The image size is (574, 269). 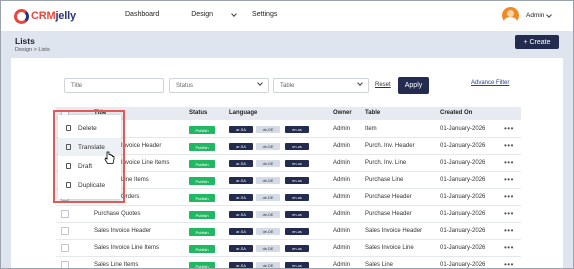 What do you see at coordinates (109, 157) in the screenshot?
I see `hand-cursor-icon` at bounding box center [109, 157].